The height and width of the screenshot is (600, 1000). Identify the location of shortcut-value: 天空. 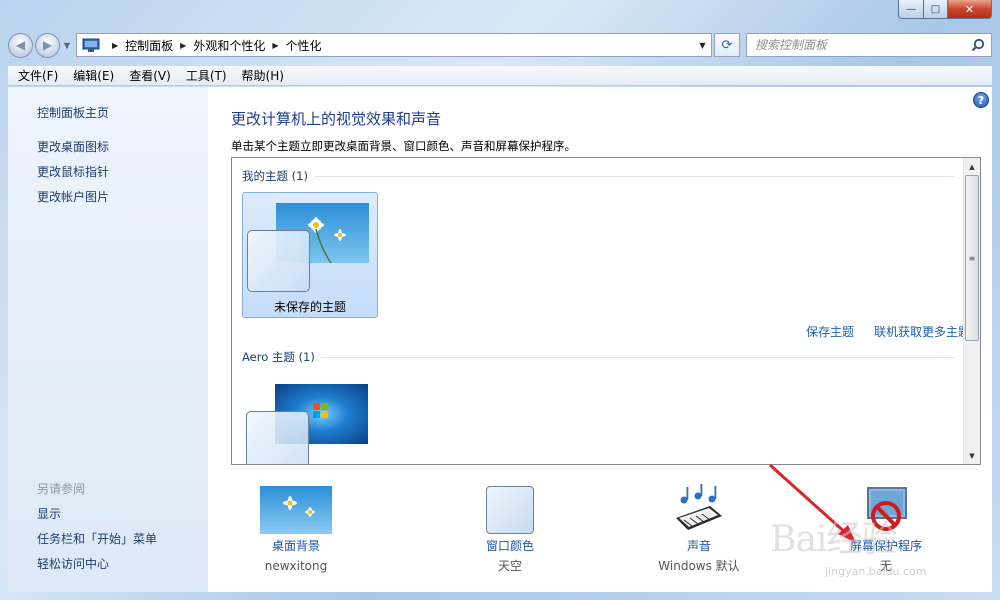
(509, 566).